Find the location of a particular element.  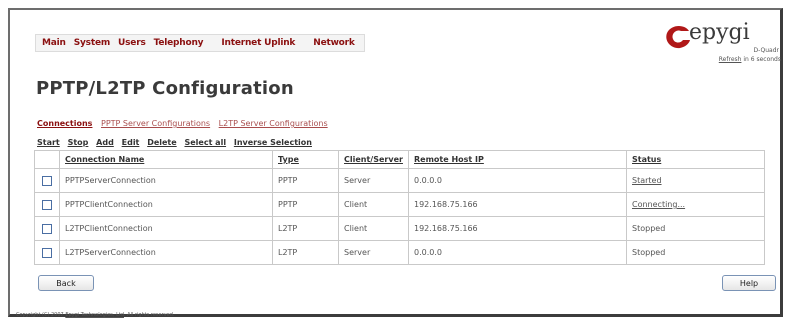

tab-connections: Connections is located at coordinates (64, 123).